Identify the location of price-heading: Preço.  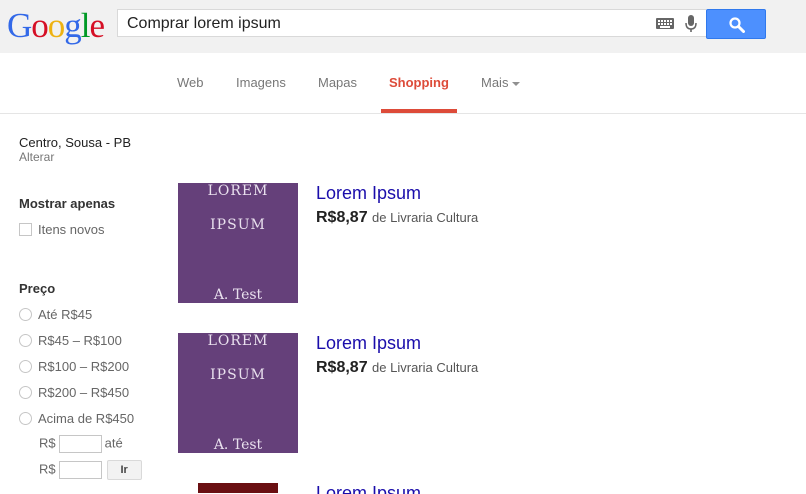
(37, 288).